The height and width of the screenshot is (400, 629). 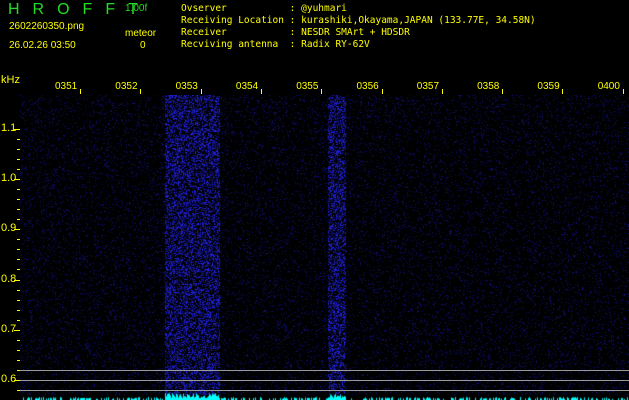 I want to click on time-label: 0359, so click(x=548, y=86).